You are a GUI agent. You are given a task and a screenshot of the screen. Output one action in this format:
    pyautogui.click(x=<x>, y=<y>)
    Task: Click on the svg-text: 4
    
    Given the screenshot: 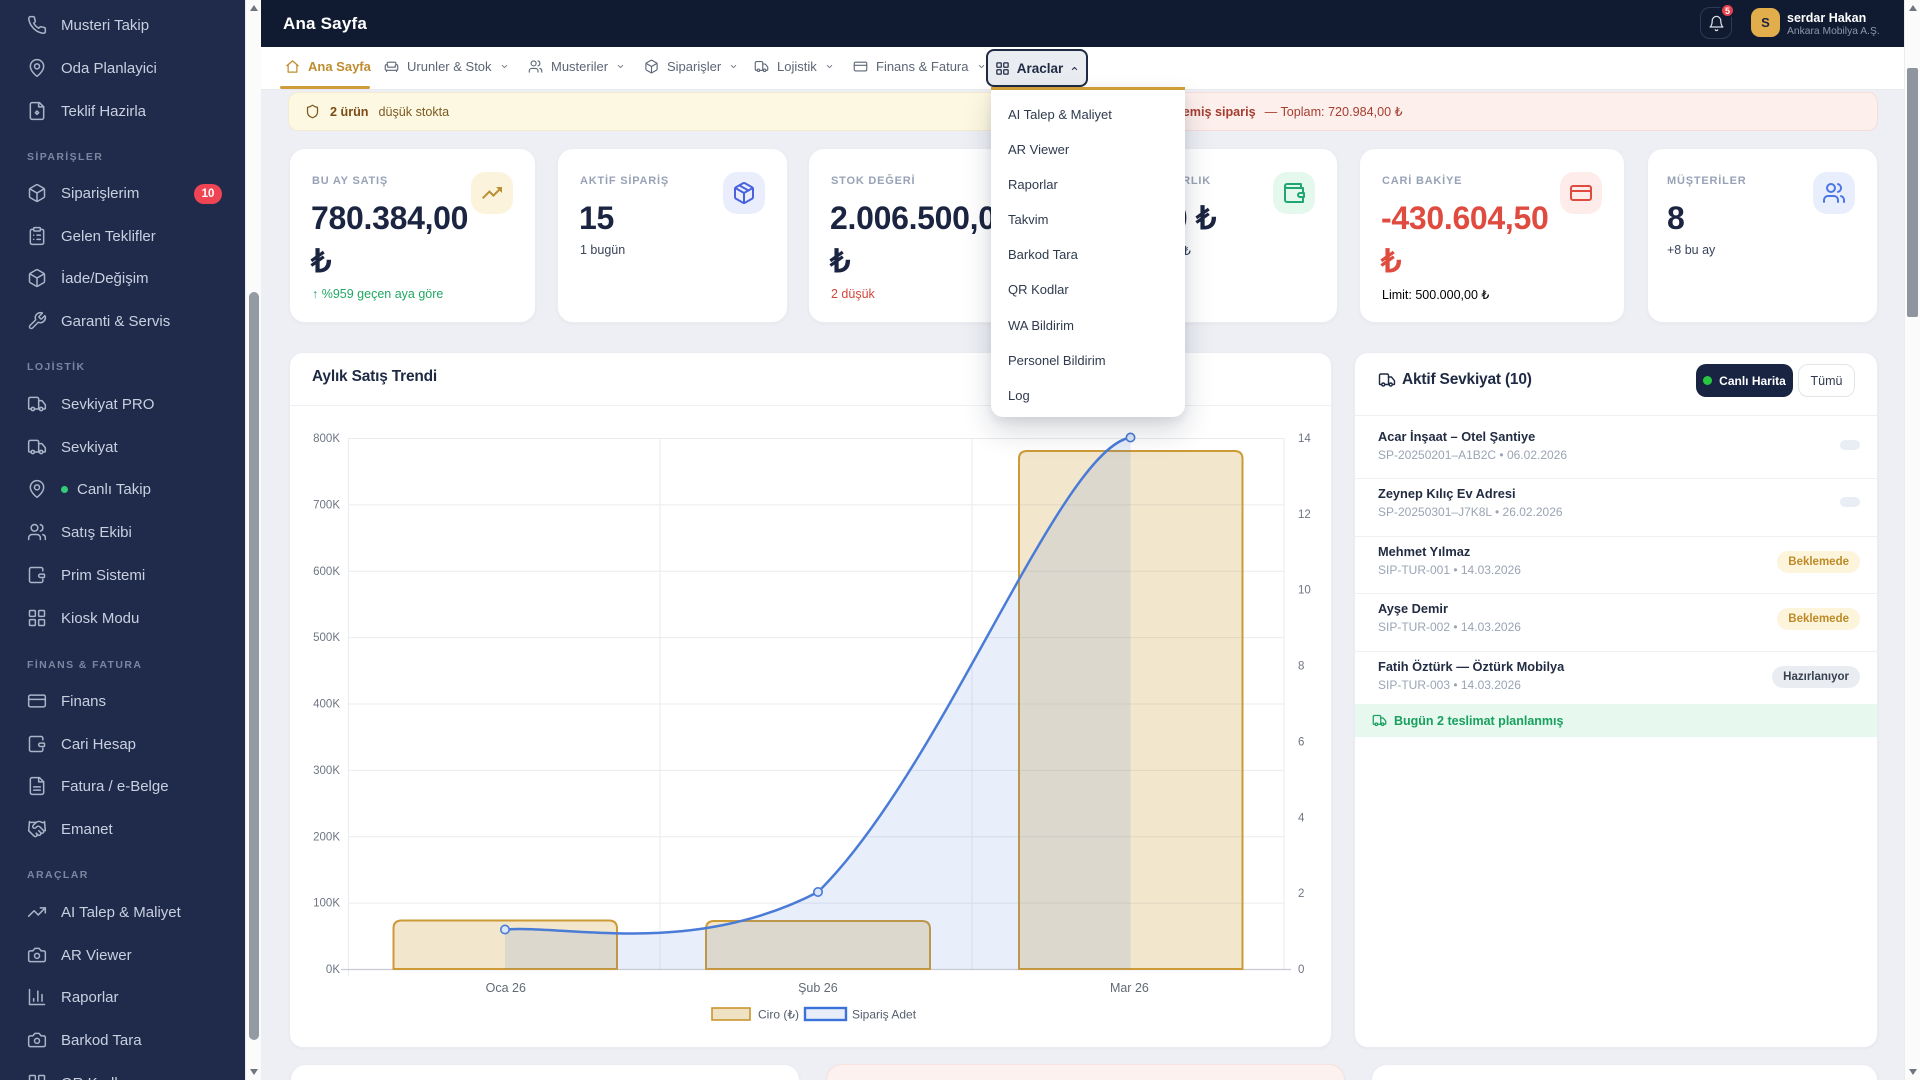 What is the action you would take?
    pyautogui.click(x=1301, y=818)
    